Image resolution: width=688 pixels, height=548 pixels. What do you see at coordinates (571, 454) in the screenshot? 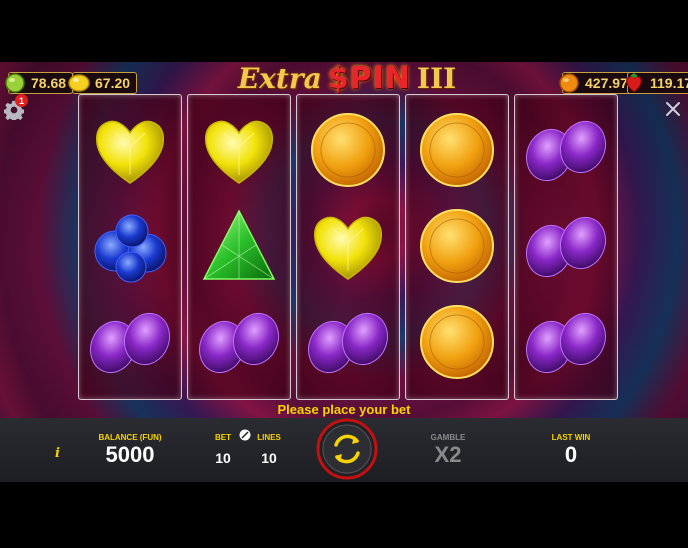
I see `last-win-value: 0` at bounding box center [571, 454].